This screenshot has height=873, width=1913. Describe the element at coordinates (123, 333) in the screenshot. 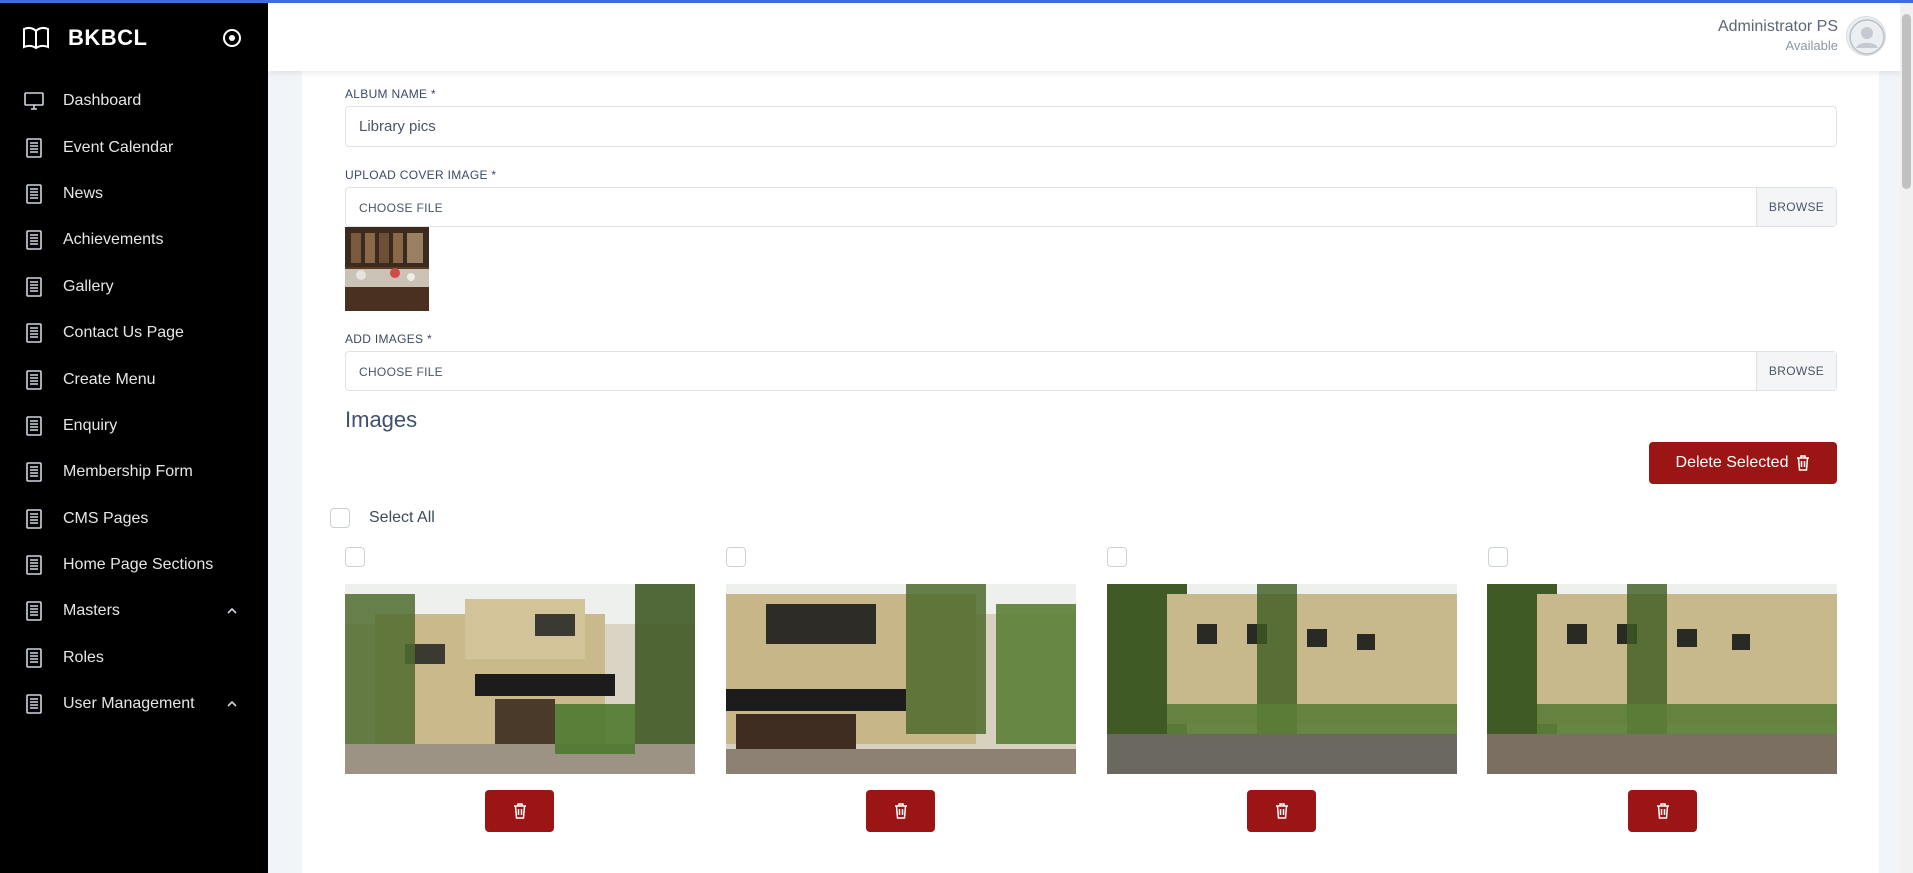

I see `sidebar-item-label: Contact Us Page` at that location.